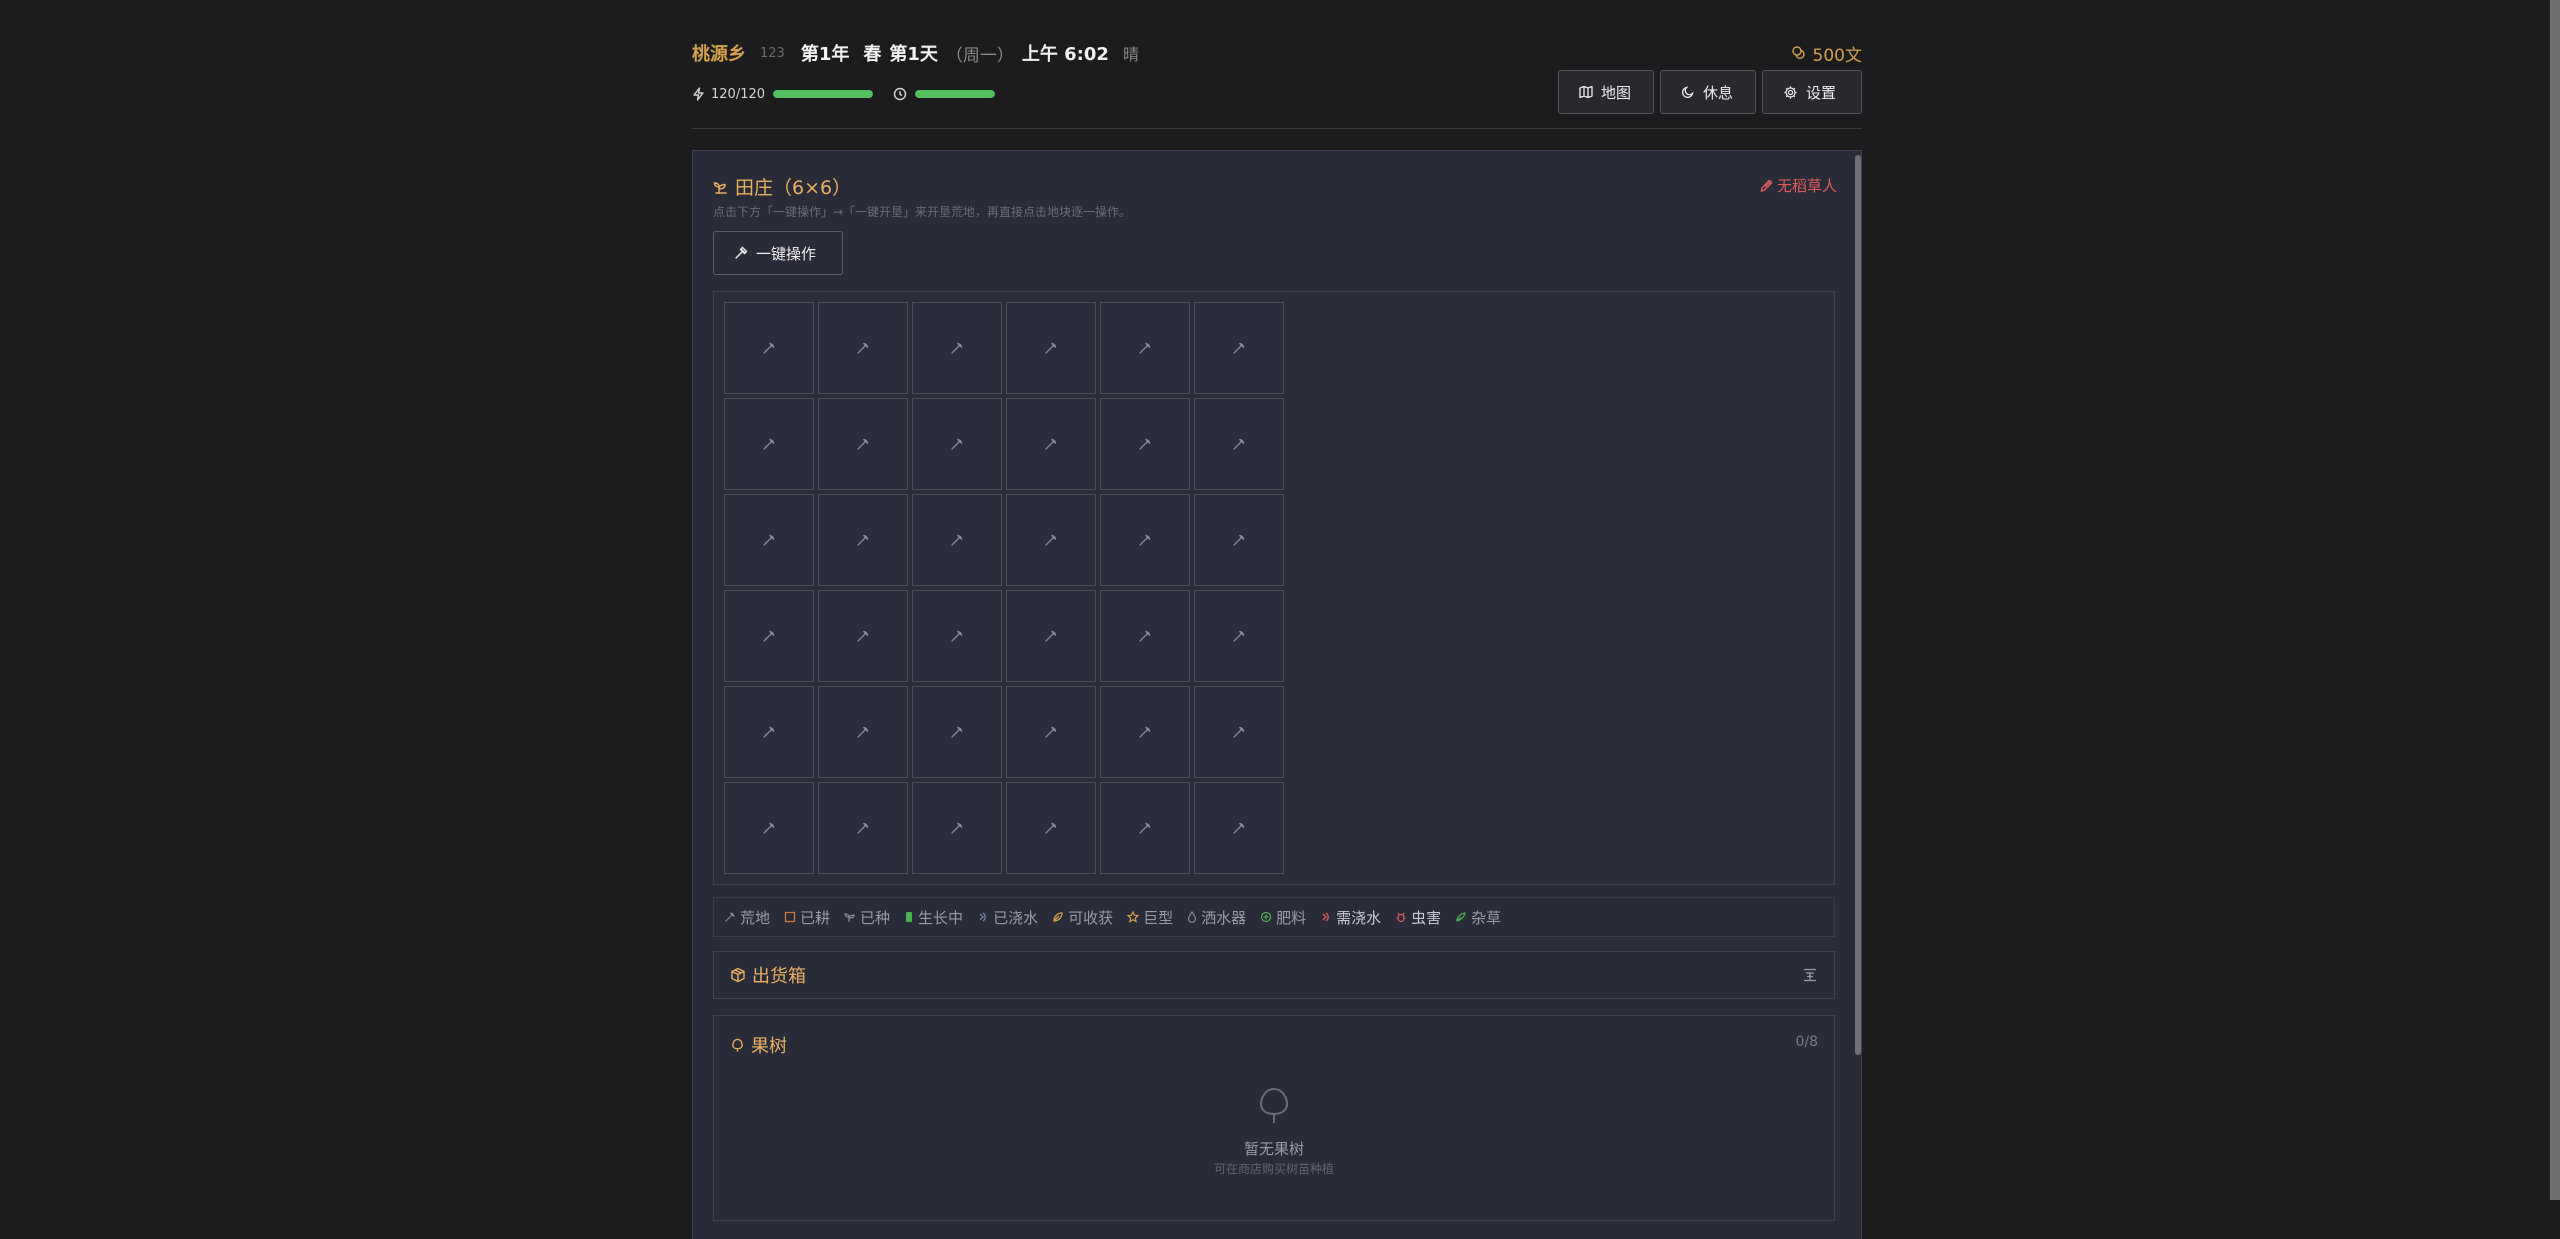 This screenshot has height=1239, width=2560. Describe the element at coordinates (1461, 917) in the screenshot. I see `weed-icon` at that location.